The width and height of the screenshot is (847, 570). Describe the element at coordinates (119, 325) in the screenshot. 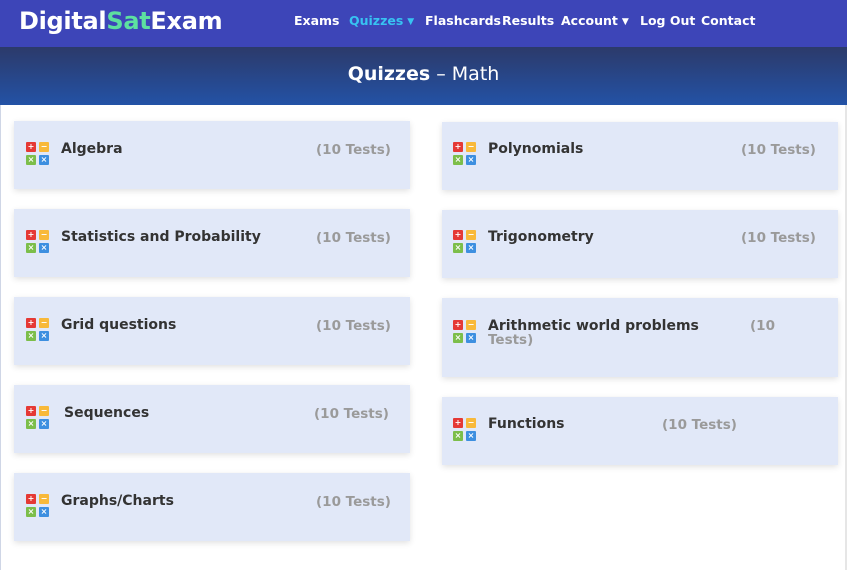

I see `quiz-title: Grid questions` at that location.